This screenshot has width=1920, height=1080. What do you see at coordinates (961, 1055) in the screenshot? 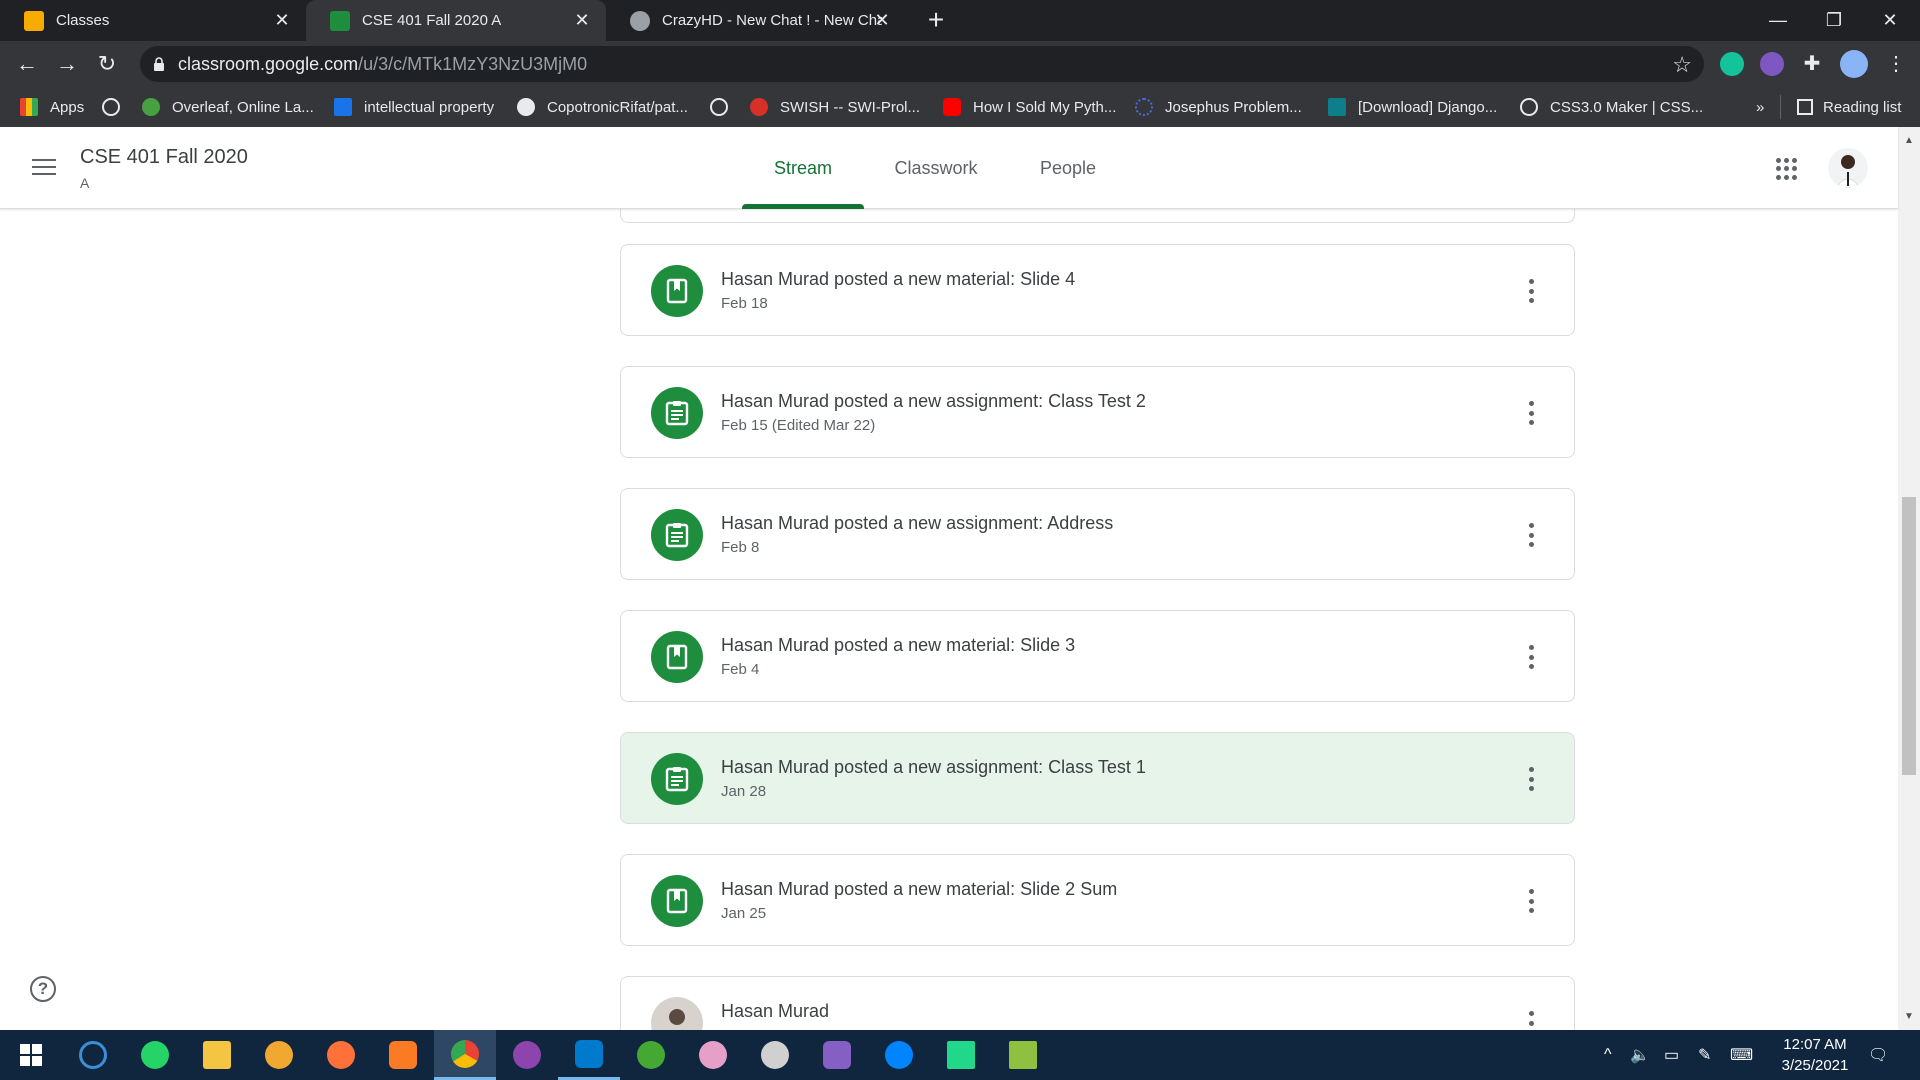
I see `taskbar-pycharm` at bounding box center [961, 1055].